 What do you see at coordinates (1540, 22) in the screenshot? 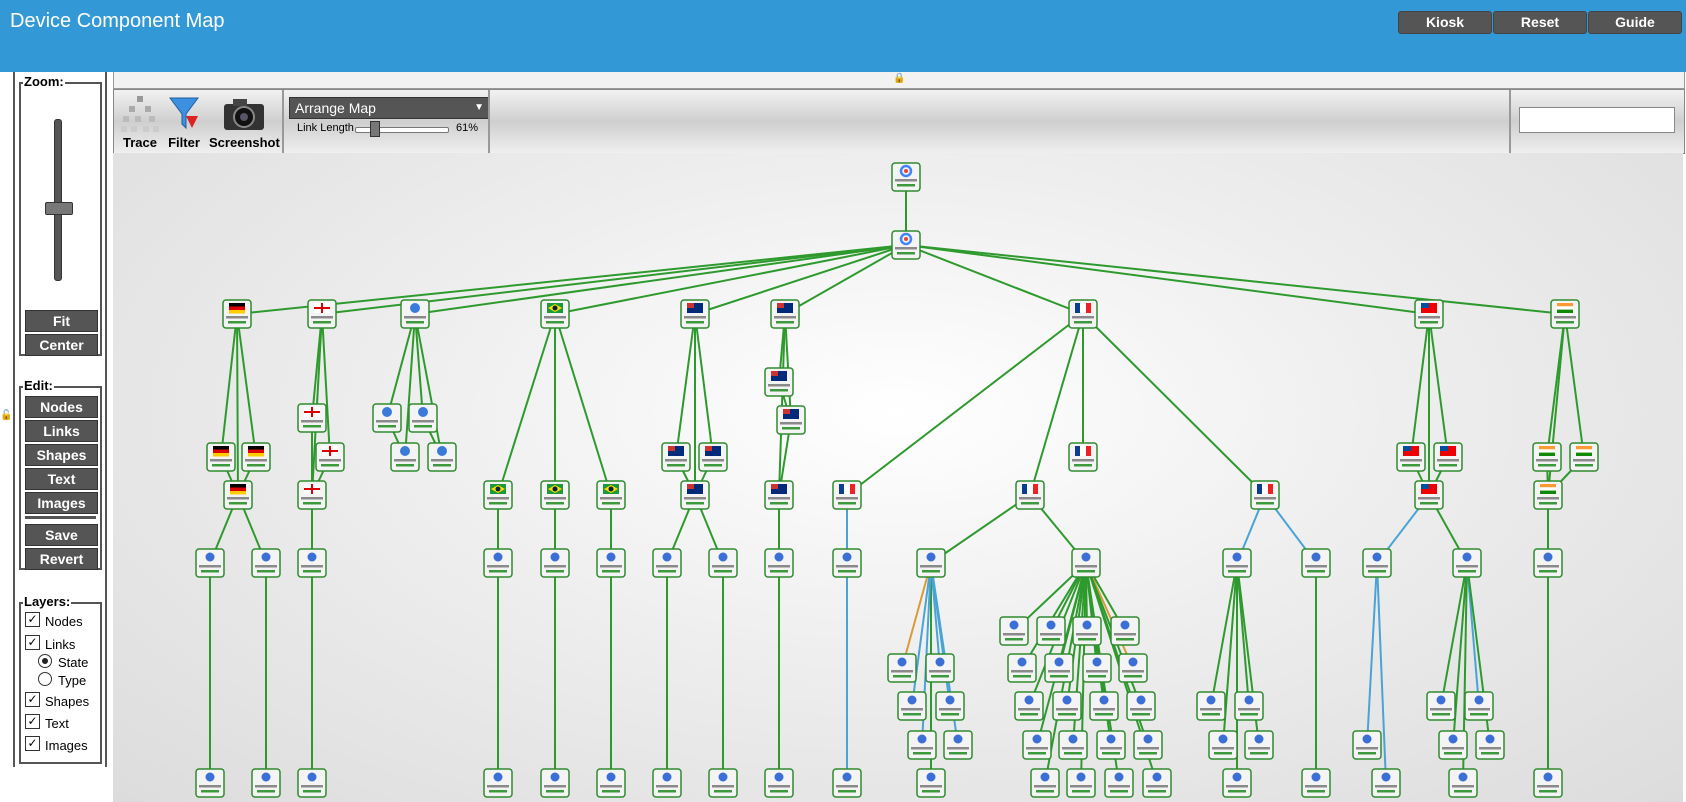
I see `reset-button: Reset` at bounding box center [1540, 22].